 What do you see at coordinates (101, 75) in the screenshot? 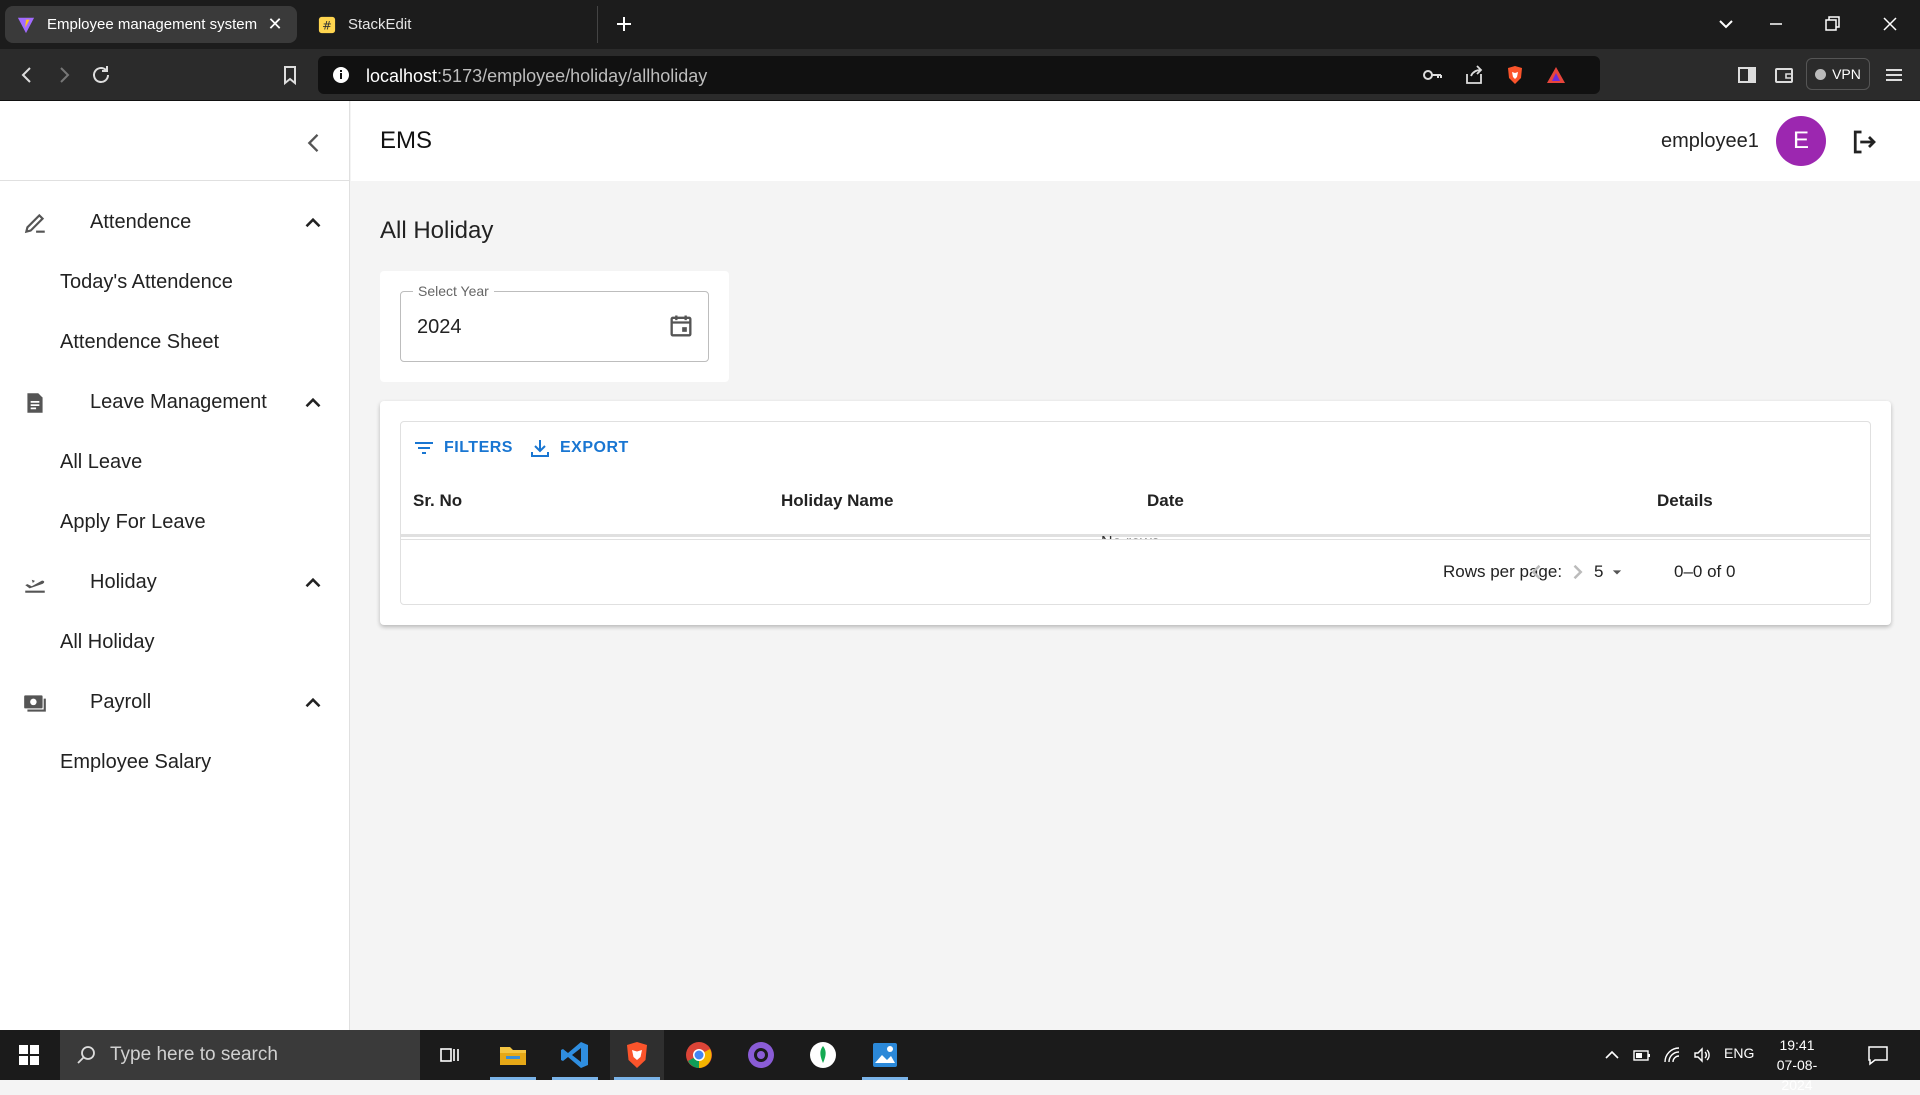
I see `reload-icon` at bounding box center [101, 75].